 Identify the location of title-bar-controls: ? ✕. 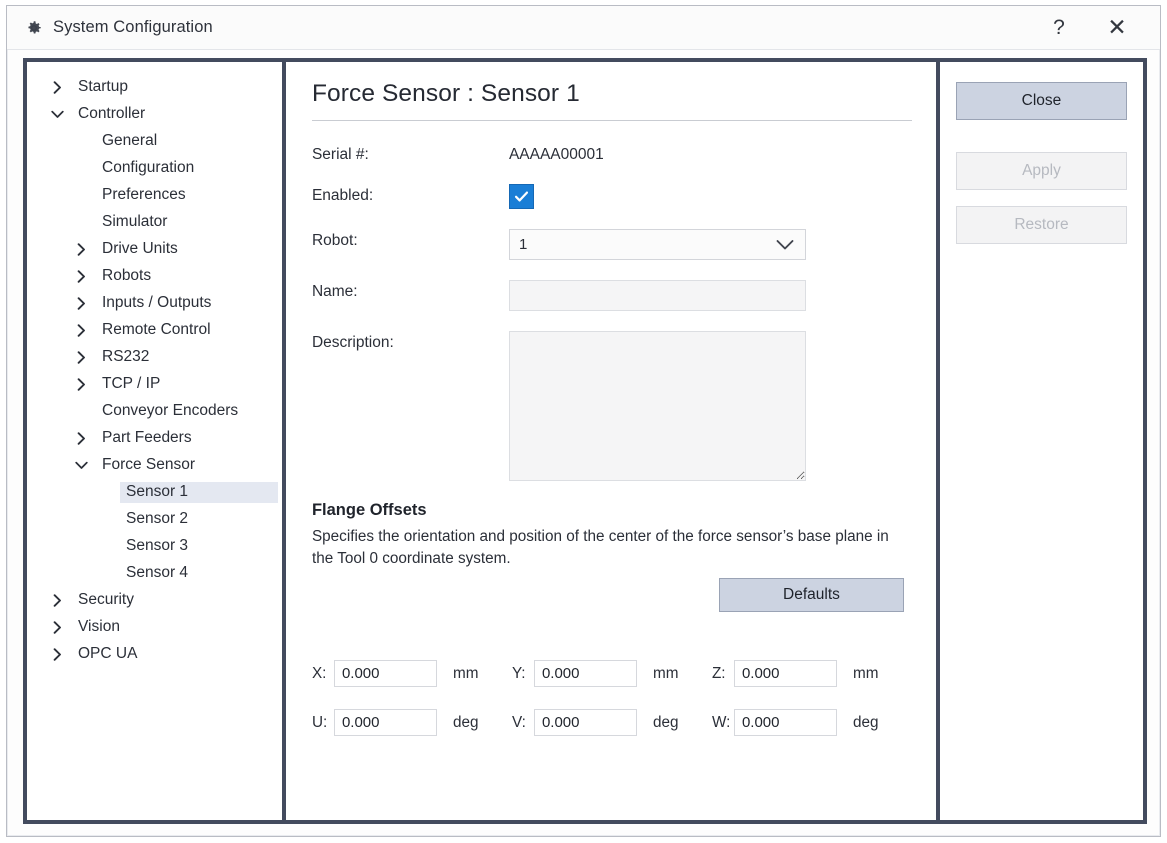
(1095, 27).